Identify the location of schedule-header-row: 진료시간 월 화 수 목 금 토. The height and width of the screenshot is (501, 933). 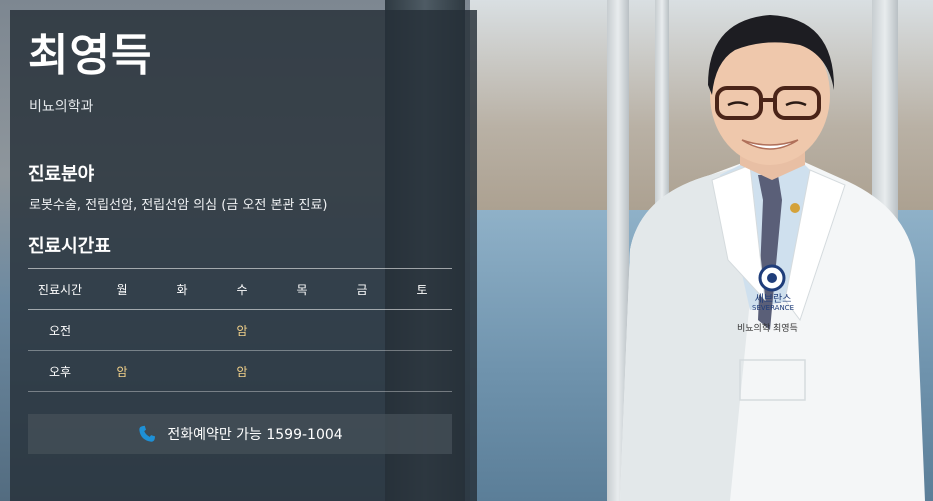
(240, 289).